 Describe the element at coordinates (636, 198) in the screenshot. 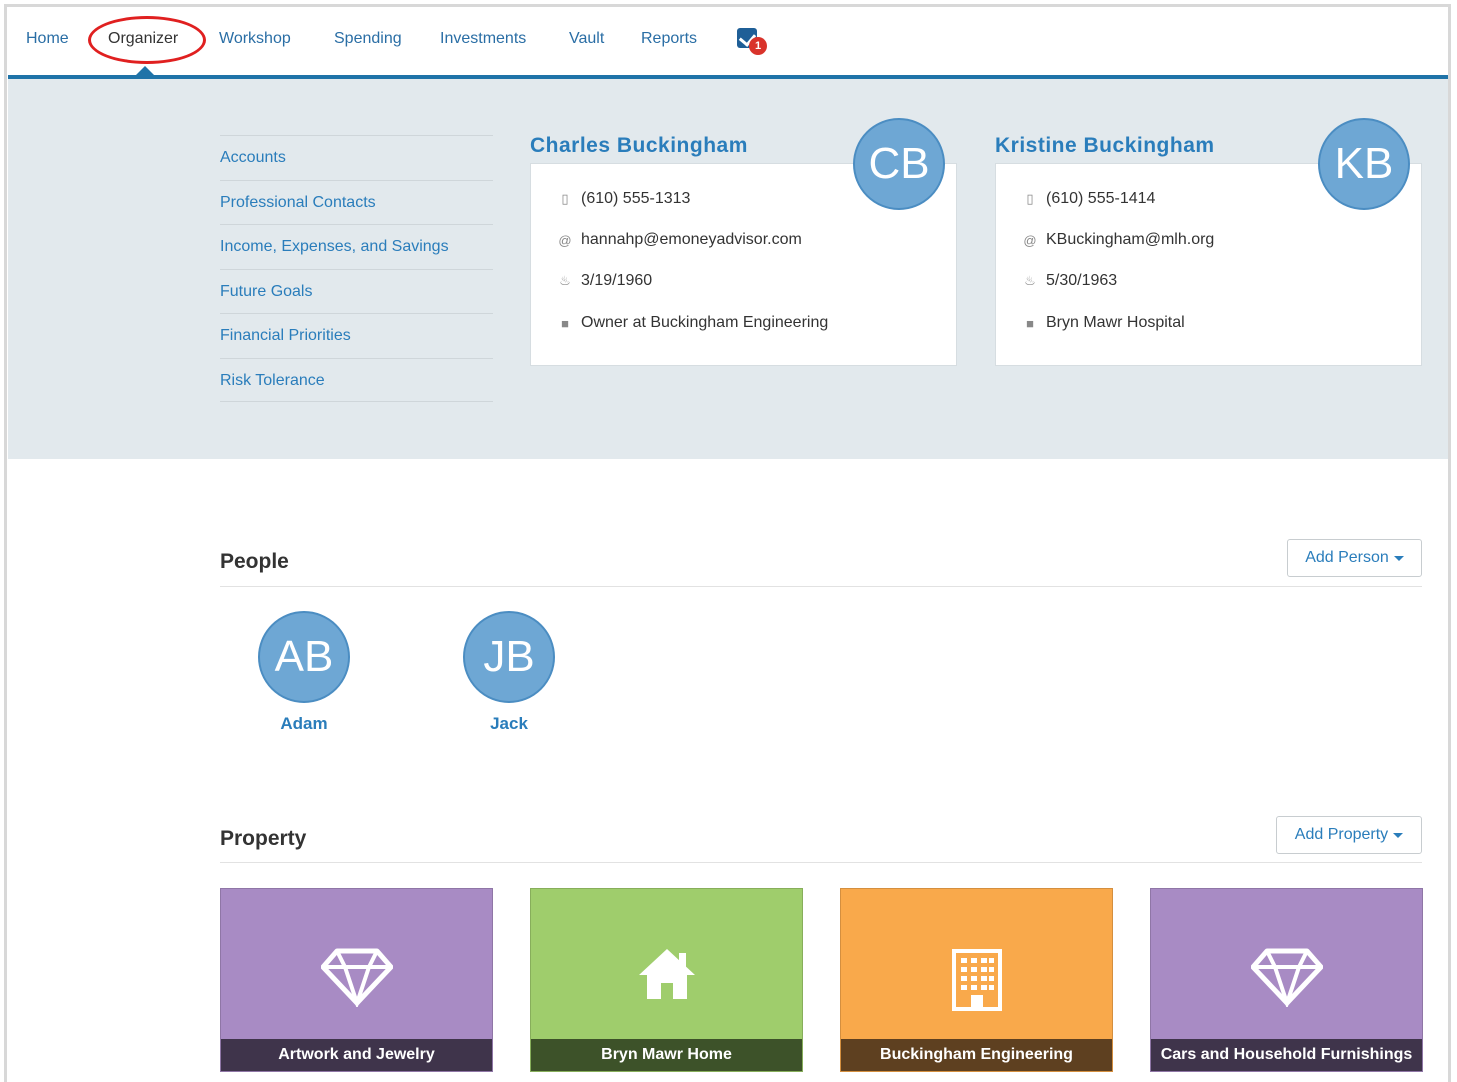

I see `client-phone: (610) 555-1313` at that location.